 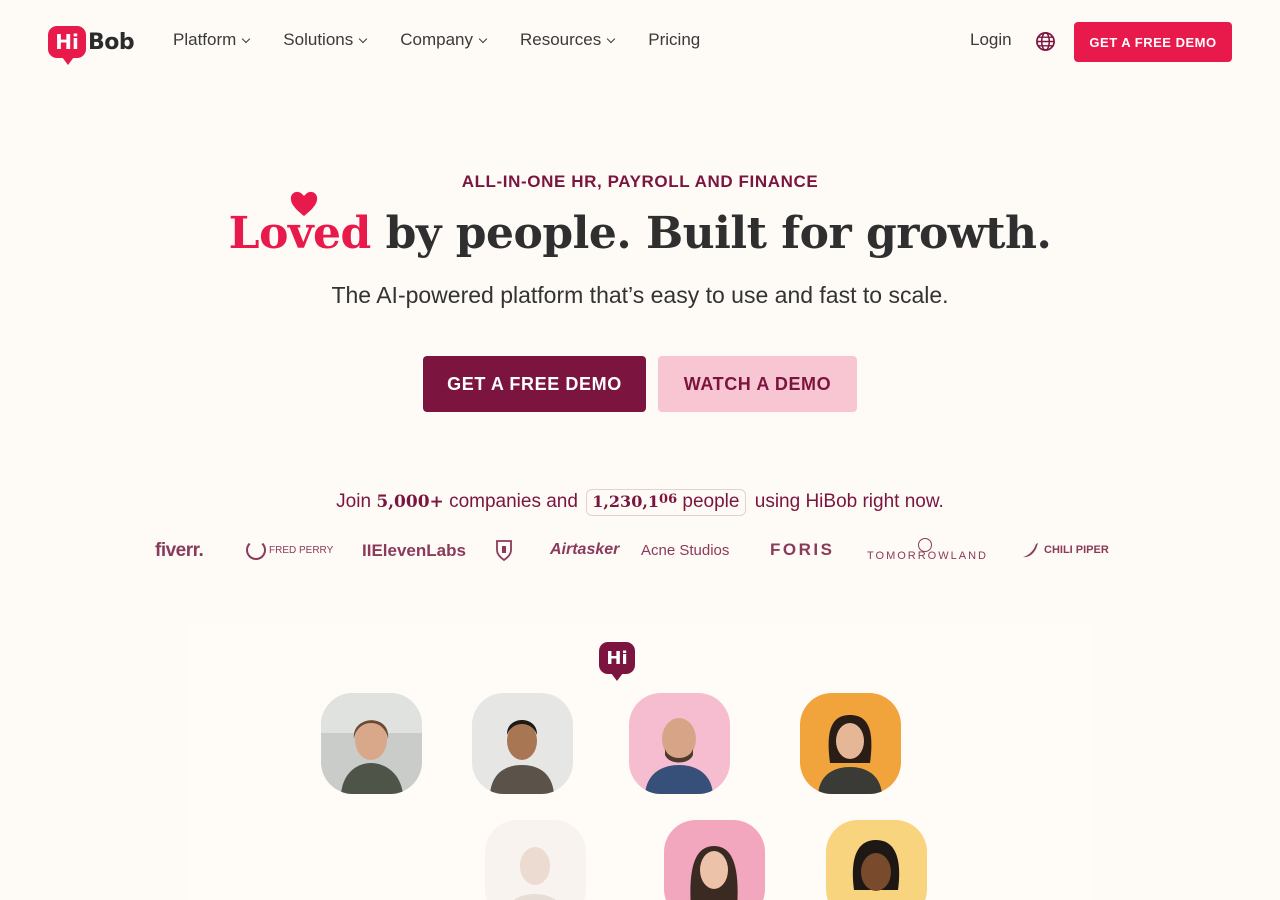 I want to click on menu-item-label: Solutions, so click(x=318, y=39).